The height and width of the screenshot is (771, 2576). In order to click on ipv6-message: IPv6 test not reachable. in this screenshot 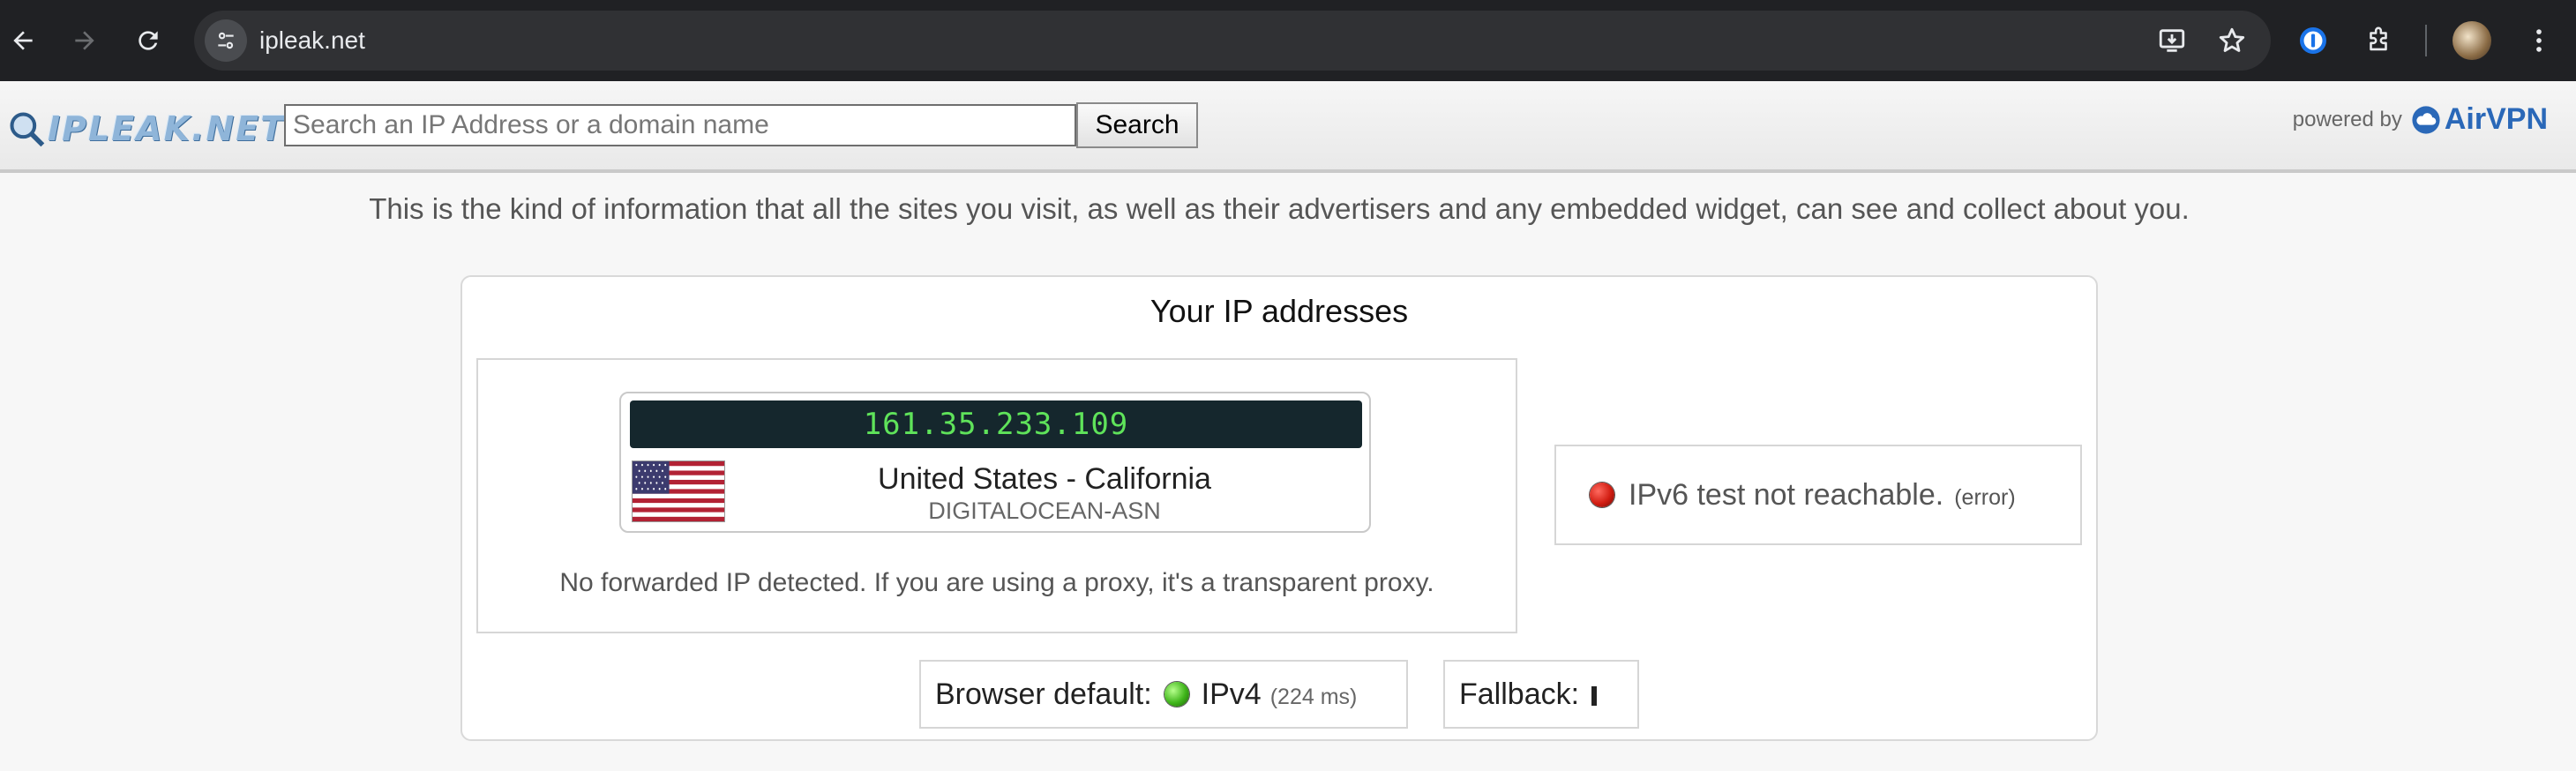, I will do `click(1787, 494)`.